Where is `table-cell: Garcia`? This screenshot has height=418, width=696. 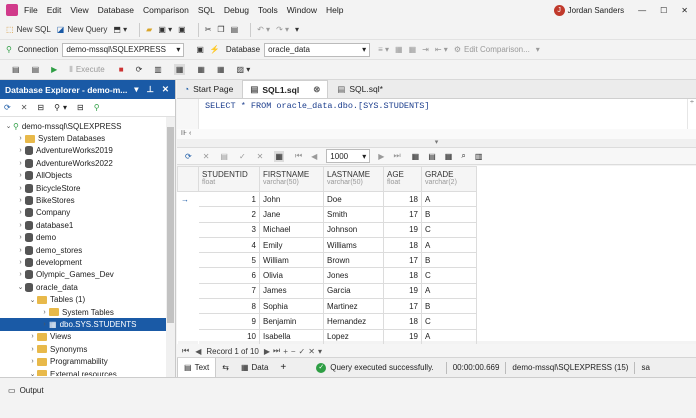 table-cell: Garcia is located at coordinates (353, 291).